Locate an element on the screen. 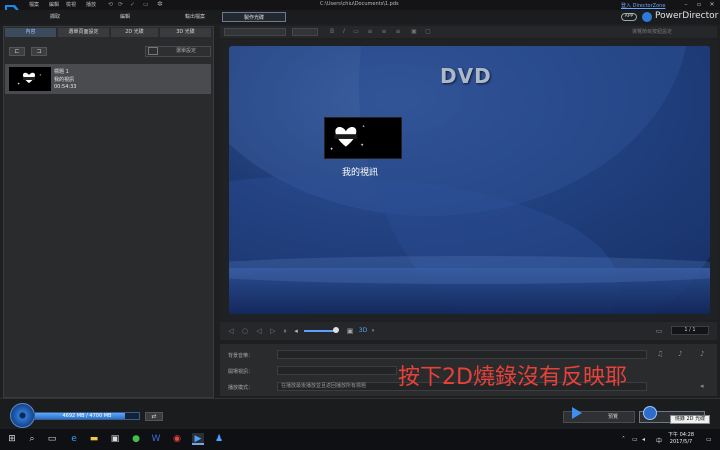  menu-layout-icon is located at coordinates (153, 51).